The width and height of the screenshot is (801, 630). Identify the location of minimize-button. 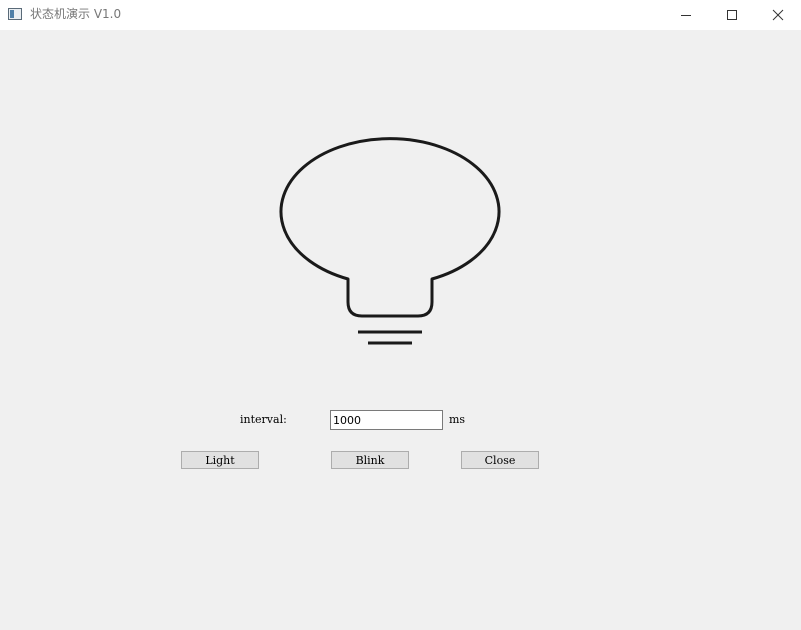
(686, 15).